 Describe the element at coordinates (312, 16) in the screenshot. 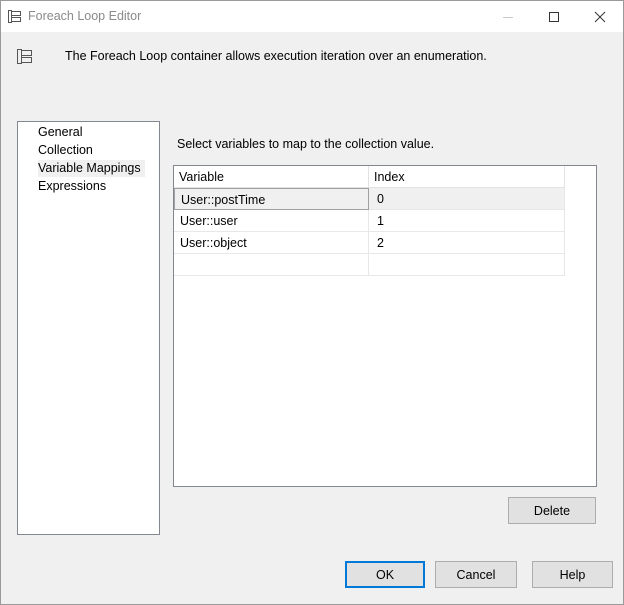

I see `title-bar: Foreach Loop Editor` at that location.